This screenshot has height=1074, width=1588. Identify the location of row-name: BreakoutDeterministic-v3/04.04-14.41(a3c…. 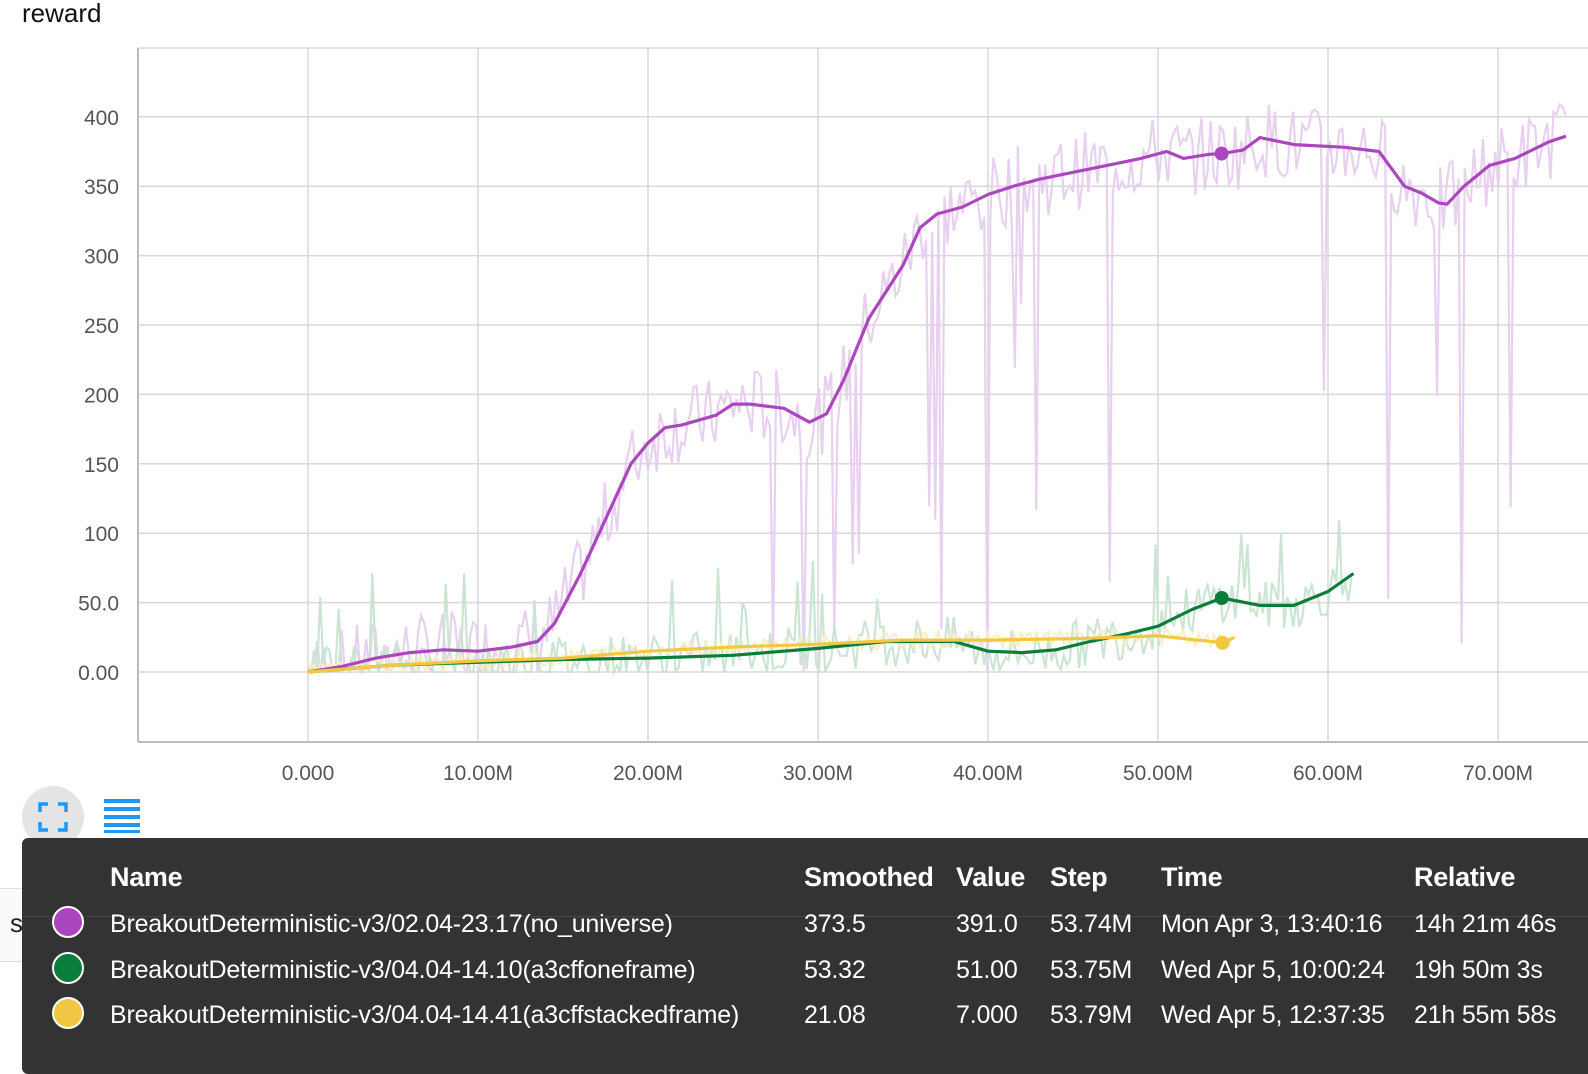
(425, 1015).